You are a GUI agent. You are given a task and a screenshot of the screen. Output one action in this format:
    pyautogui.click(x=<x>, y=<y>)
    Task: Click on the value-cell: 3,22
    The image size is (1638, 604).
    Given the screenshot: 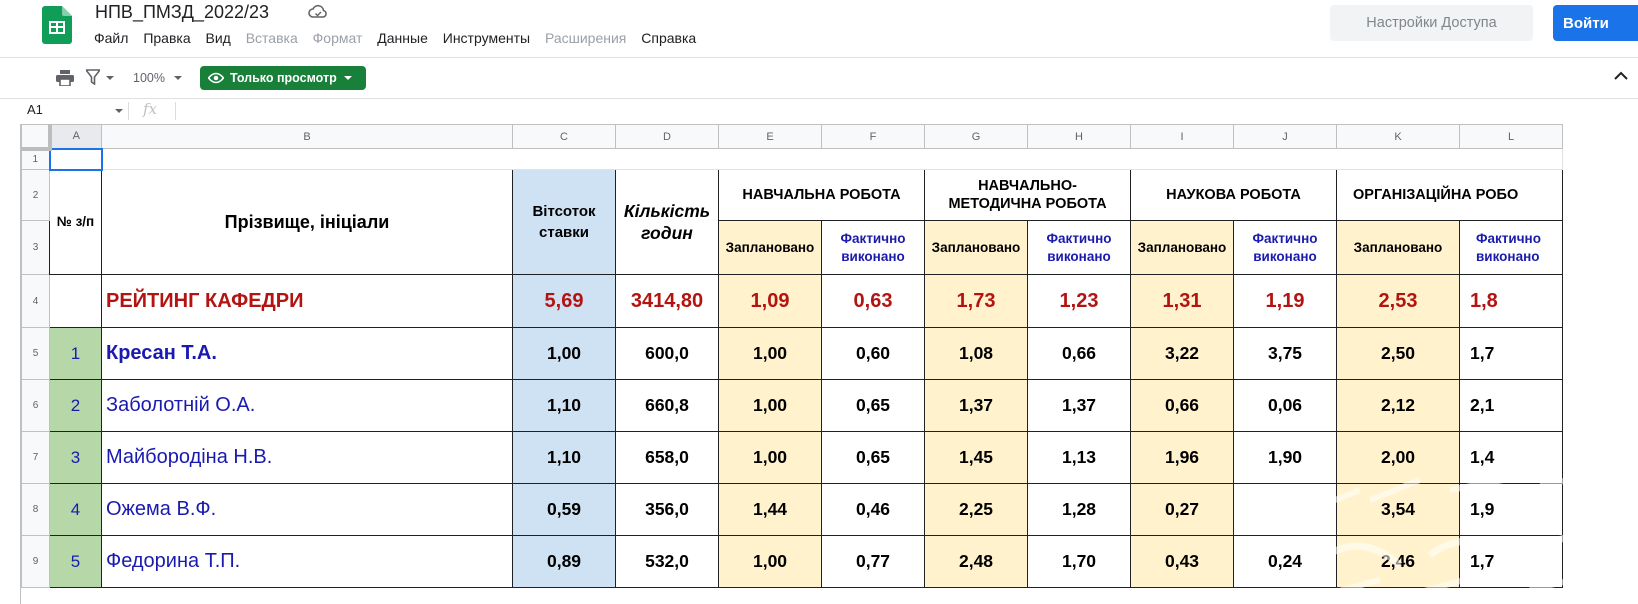 What is the action you would take?
    pyautogui.click(x=1182, y=353)
    